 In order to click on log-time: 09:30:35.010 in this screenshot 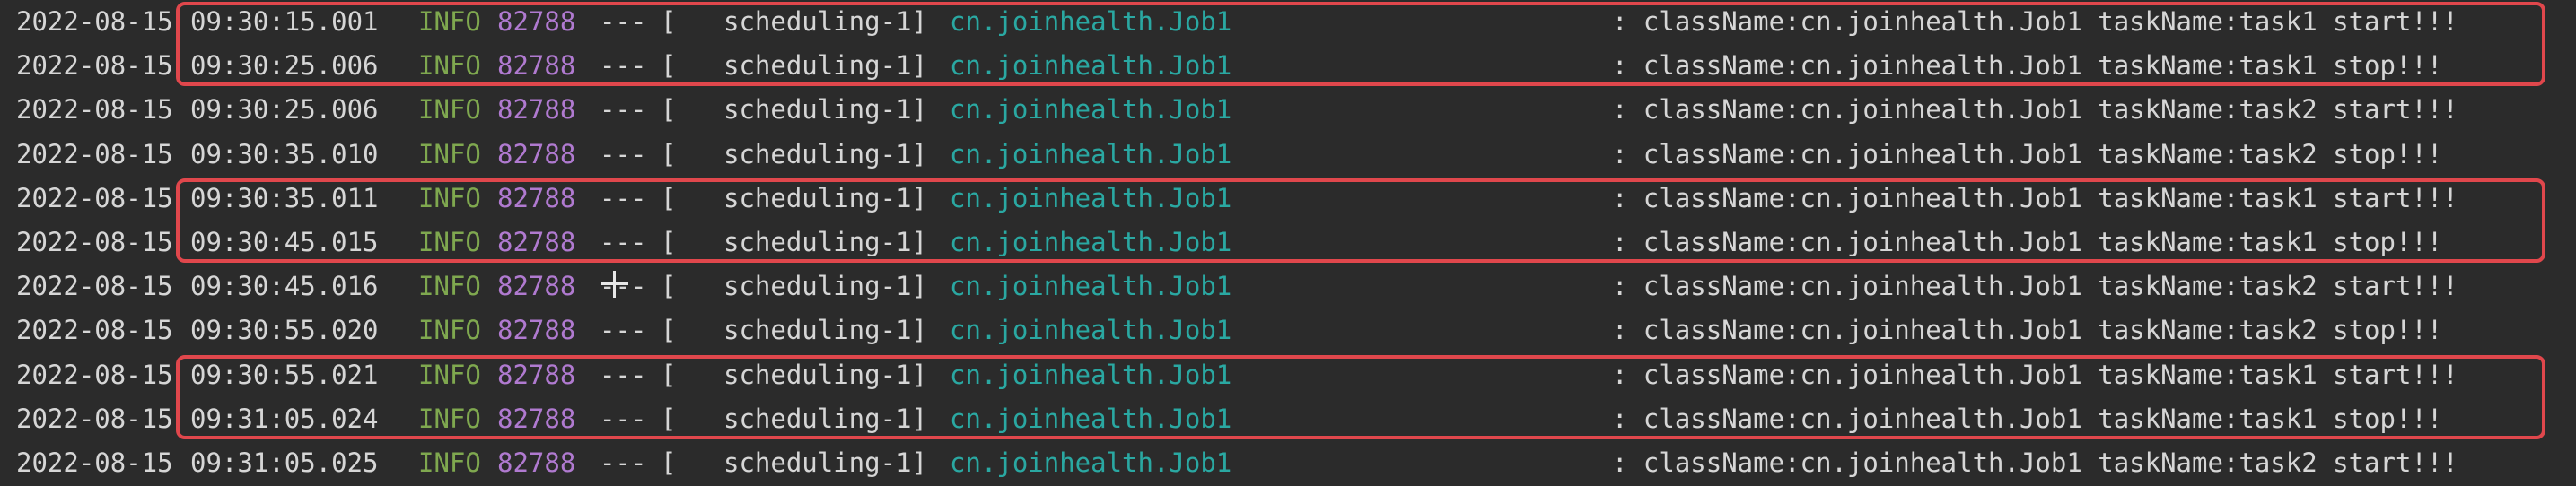, I will do `click(284, 153)`.